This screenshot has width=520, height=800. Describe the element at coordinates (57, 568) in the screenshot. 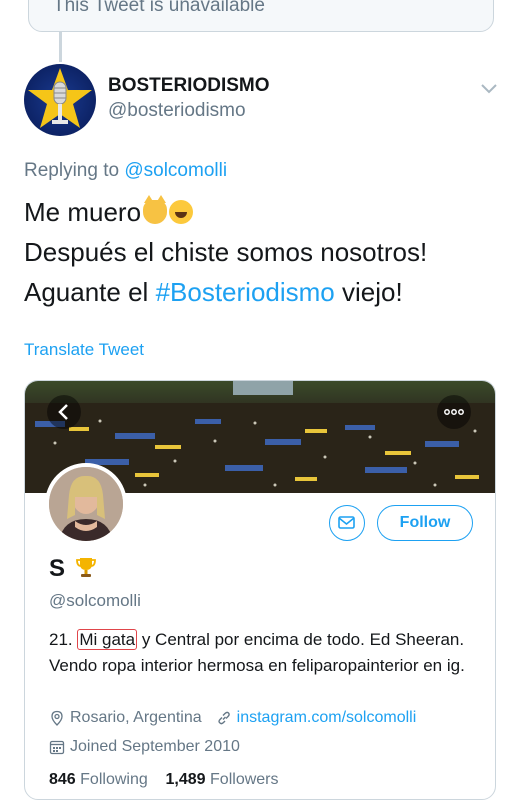

I see `profile-name-text: S` at that location.